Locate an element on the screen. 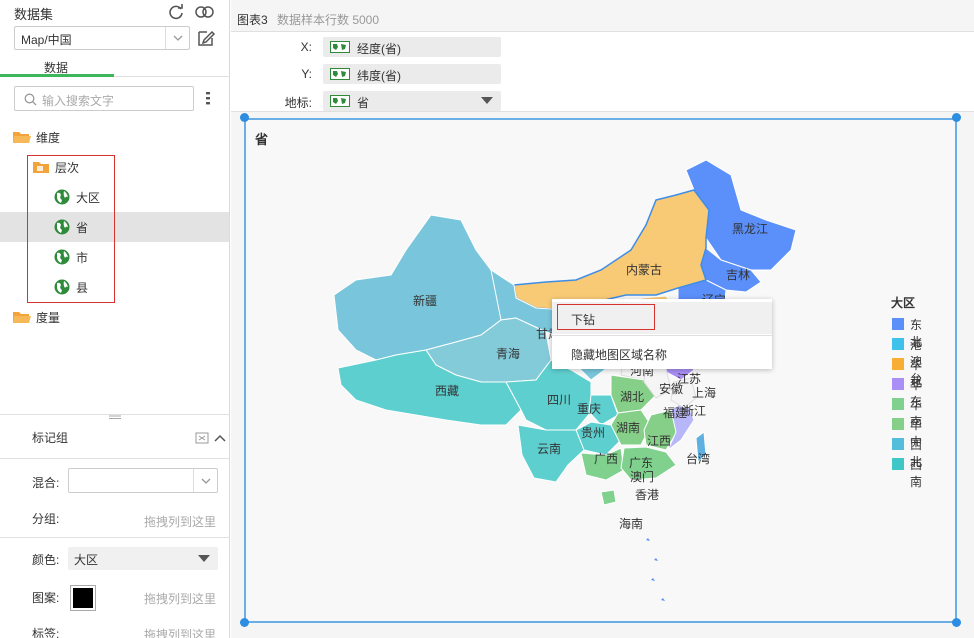 This screenshot has width=974, height=638. legend-item: 华东 is located at coordinates (906, 392).